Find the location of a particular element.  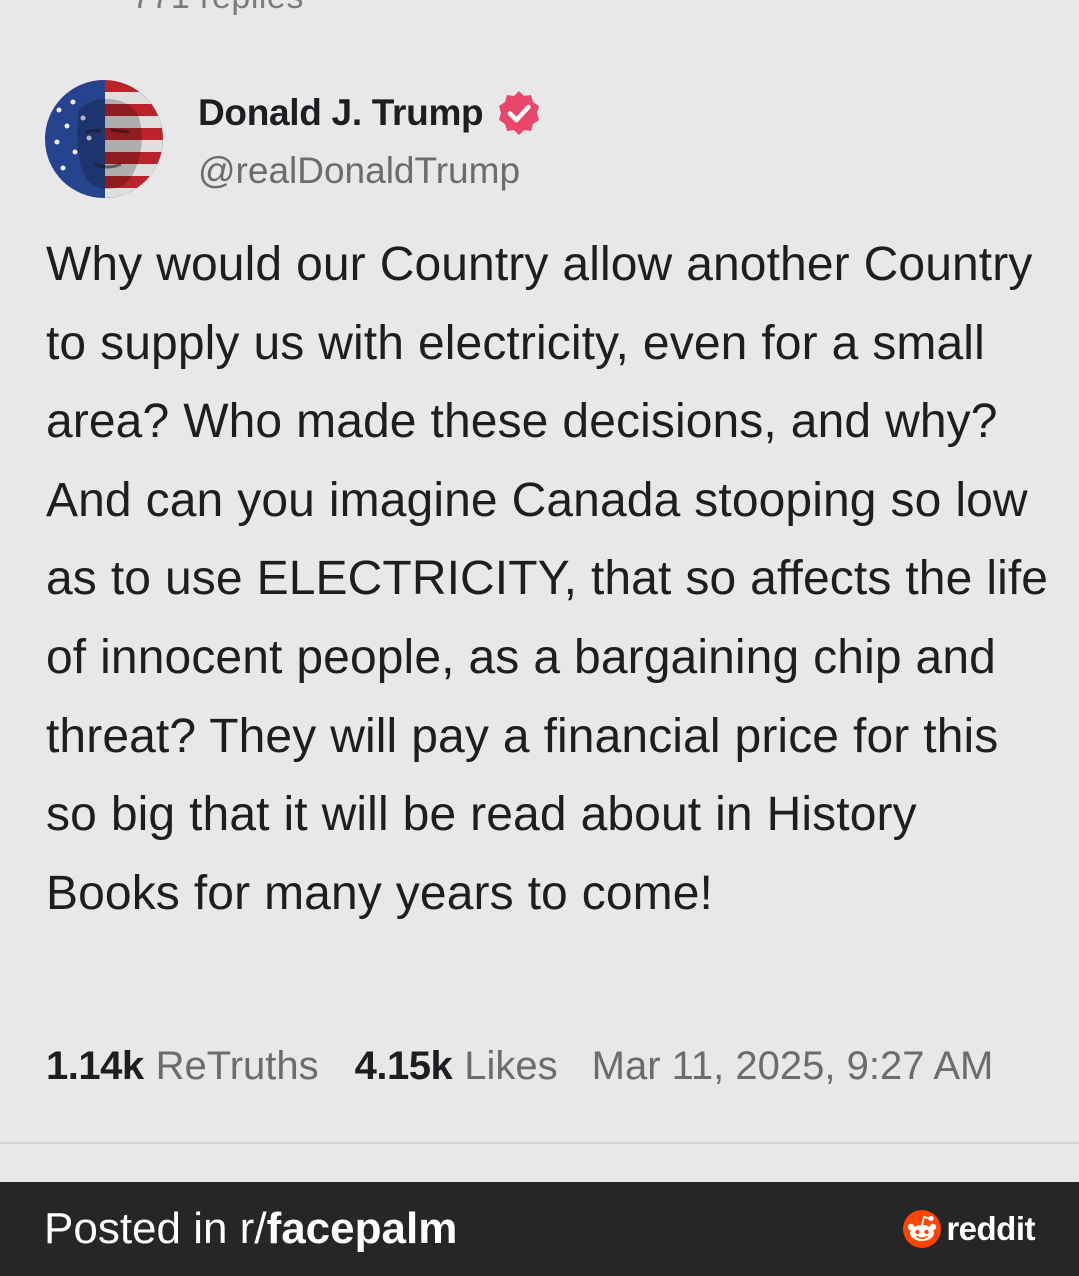

avatar-flag-portrait is located at coordinates (104, 139).